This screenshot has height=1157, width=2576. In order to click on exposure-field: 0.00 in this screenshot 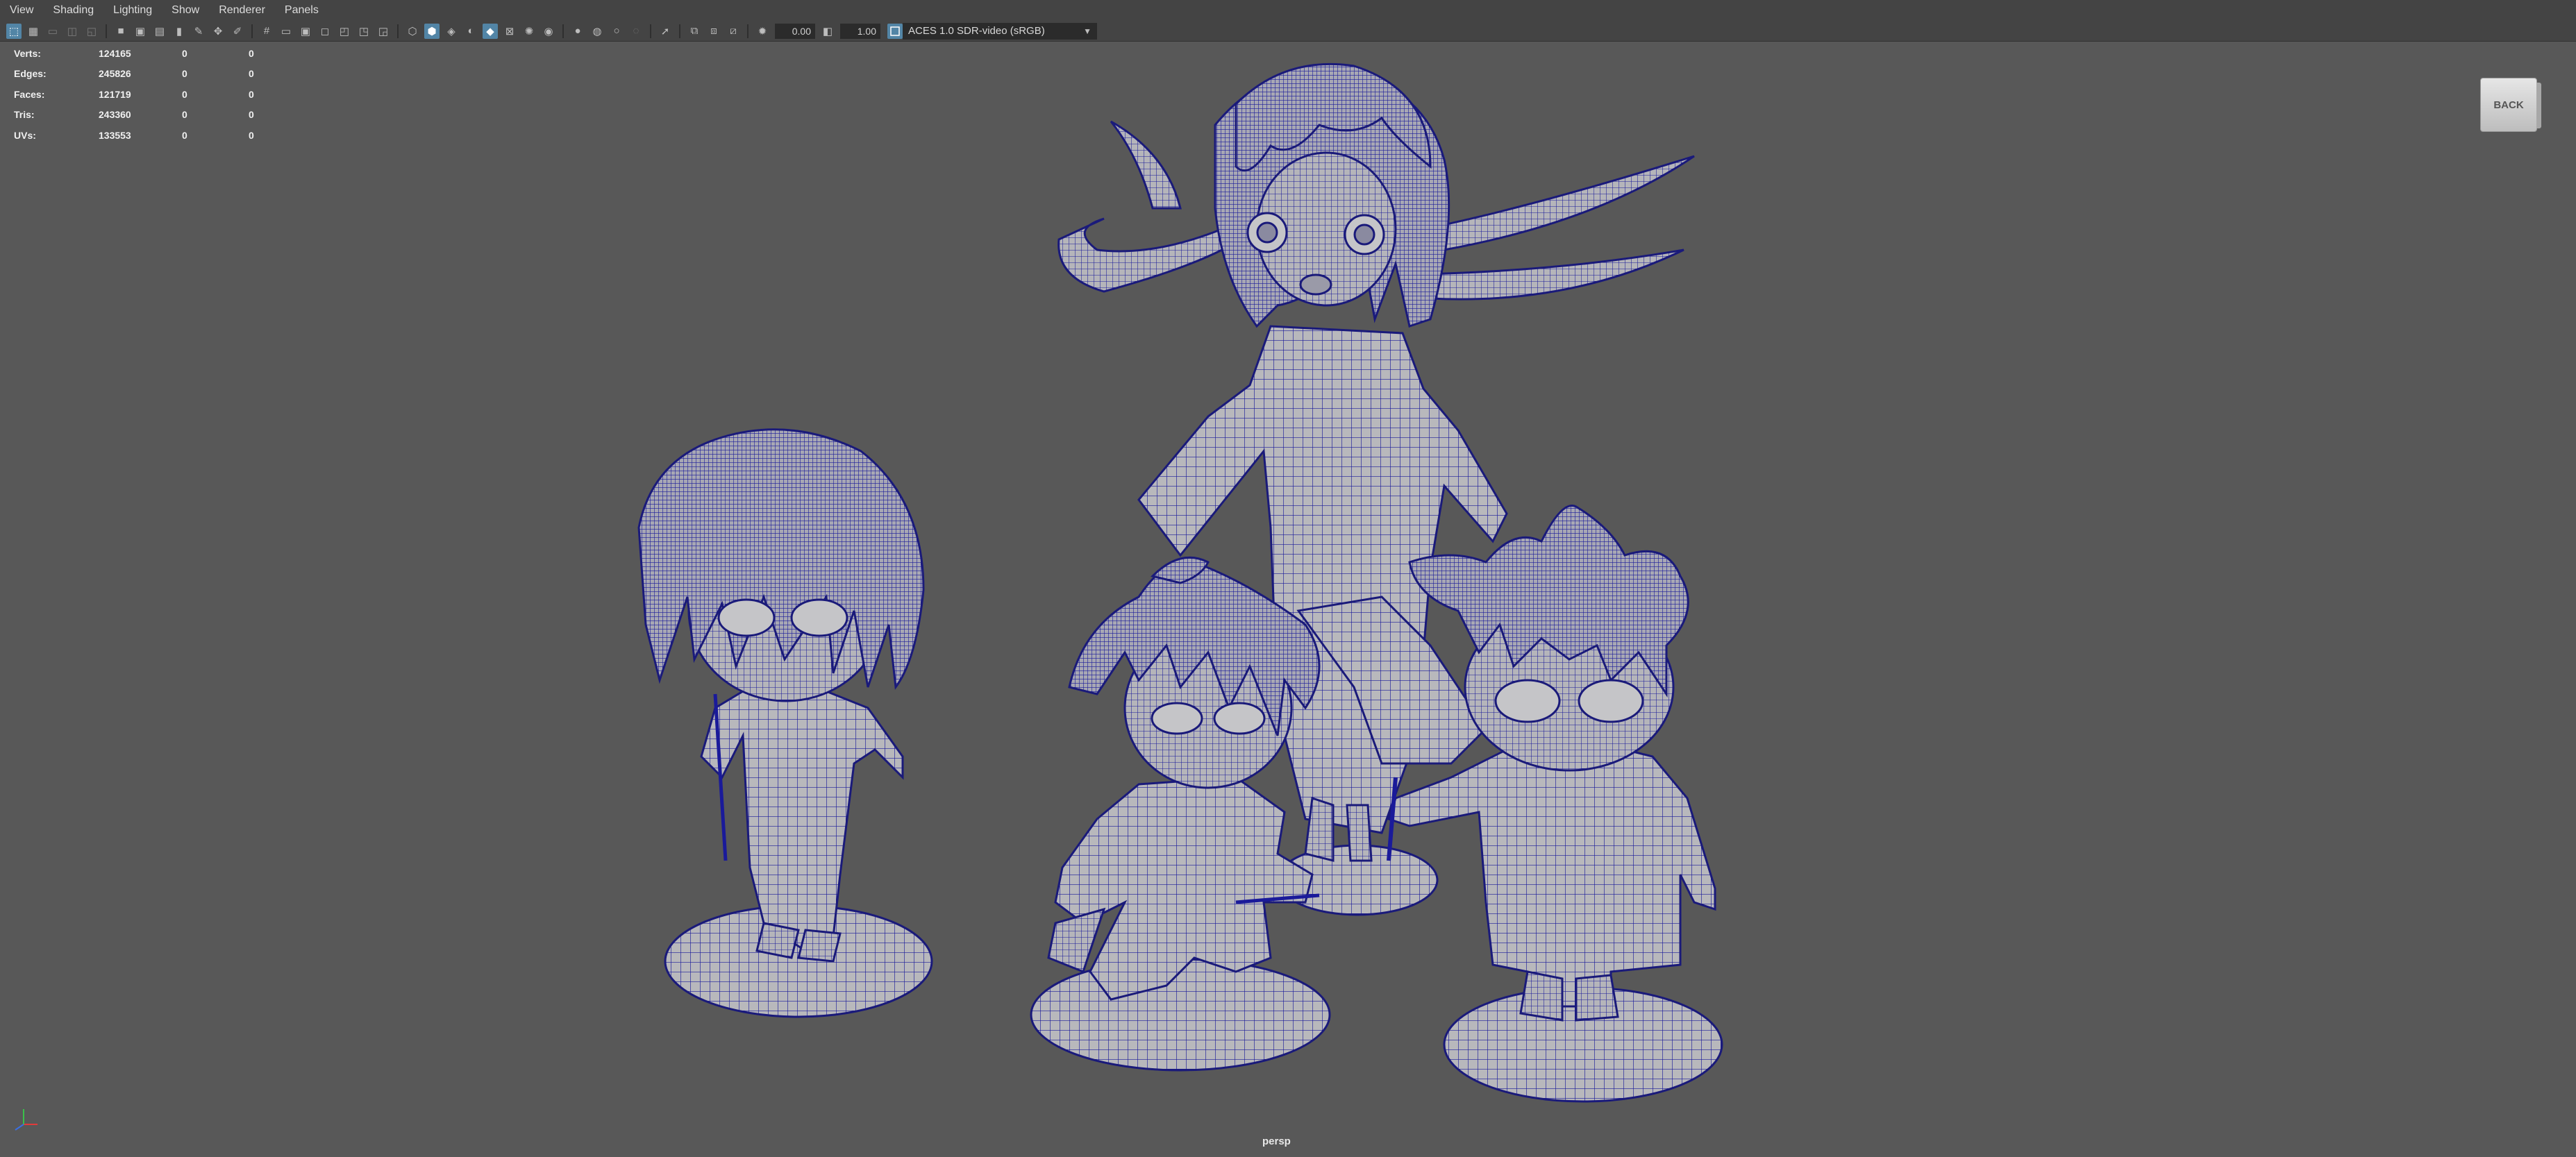, I will do `click(795, 31)`.